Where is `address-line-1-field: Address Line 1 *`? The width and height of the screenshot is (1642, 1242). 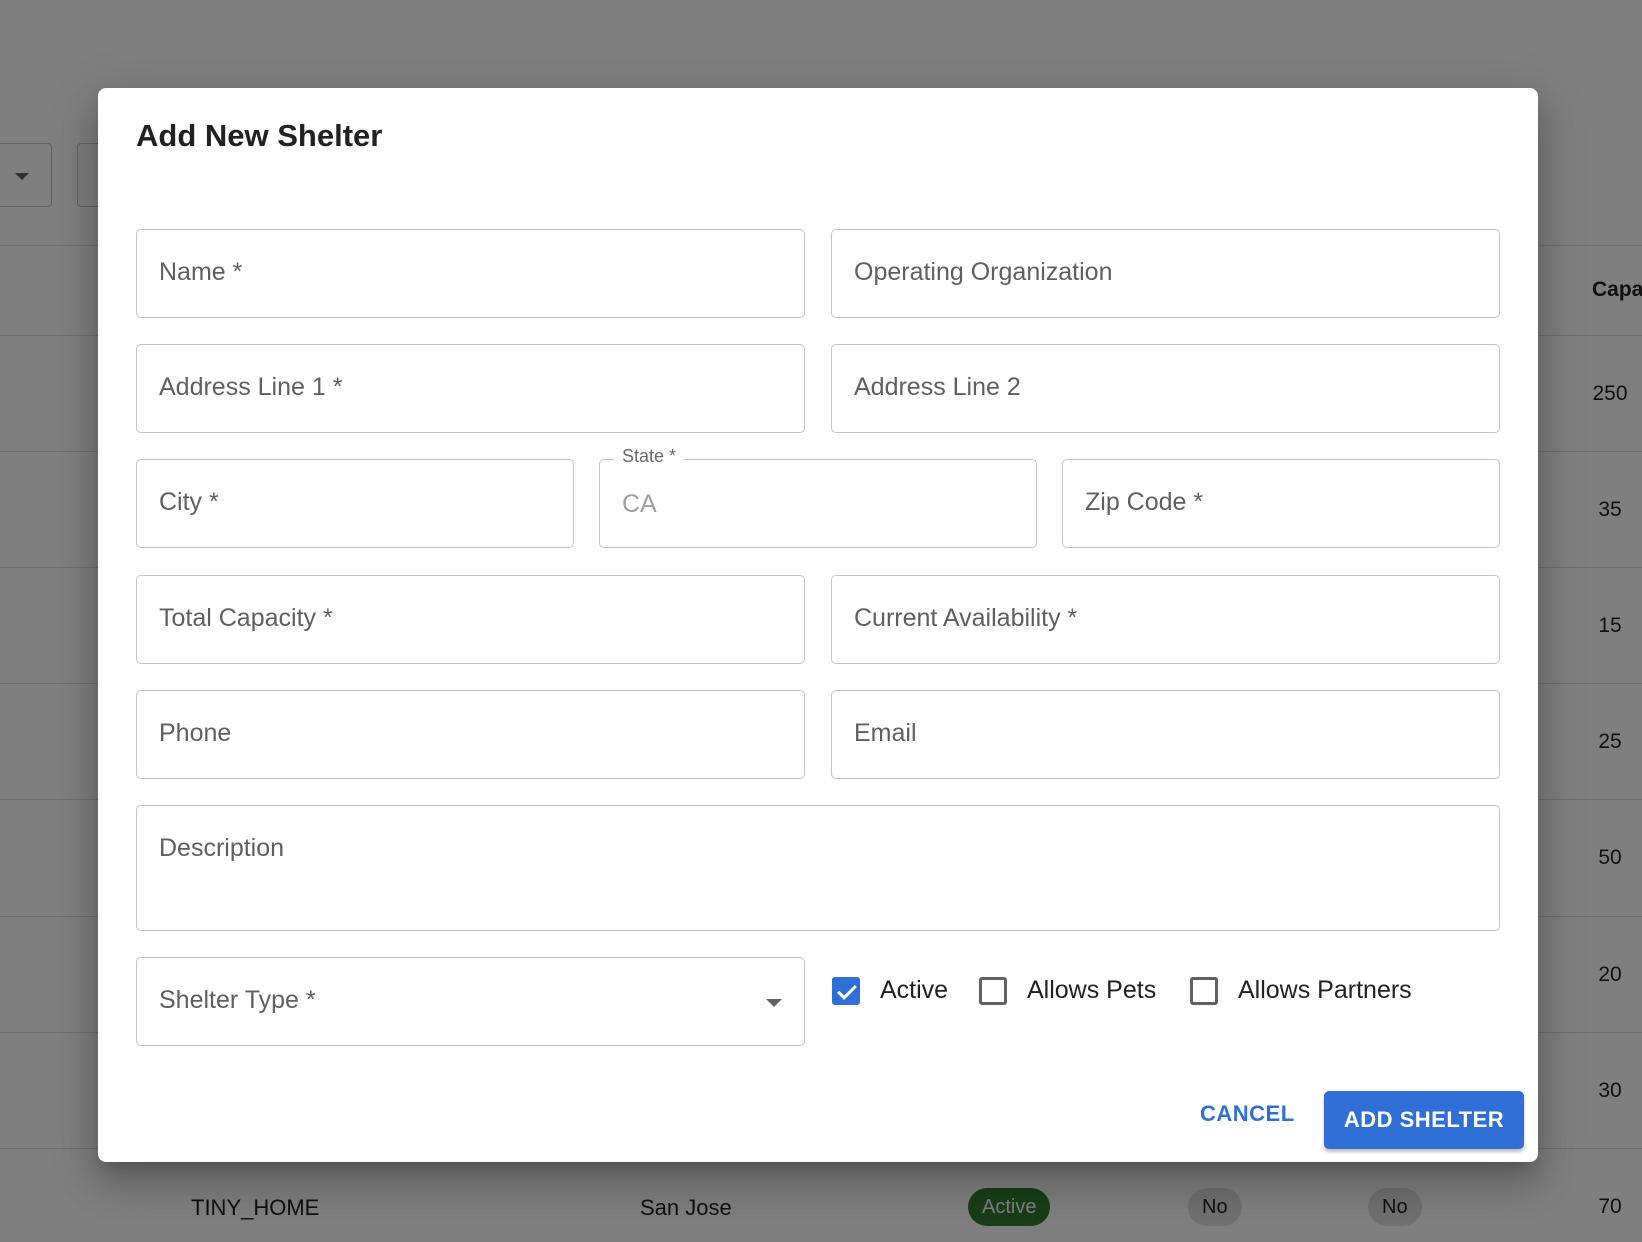
address-line-1-field: Address Line 1 * is located at coordinates (470, 388).